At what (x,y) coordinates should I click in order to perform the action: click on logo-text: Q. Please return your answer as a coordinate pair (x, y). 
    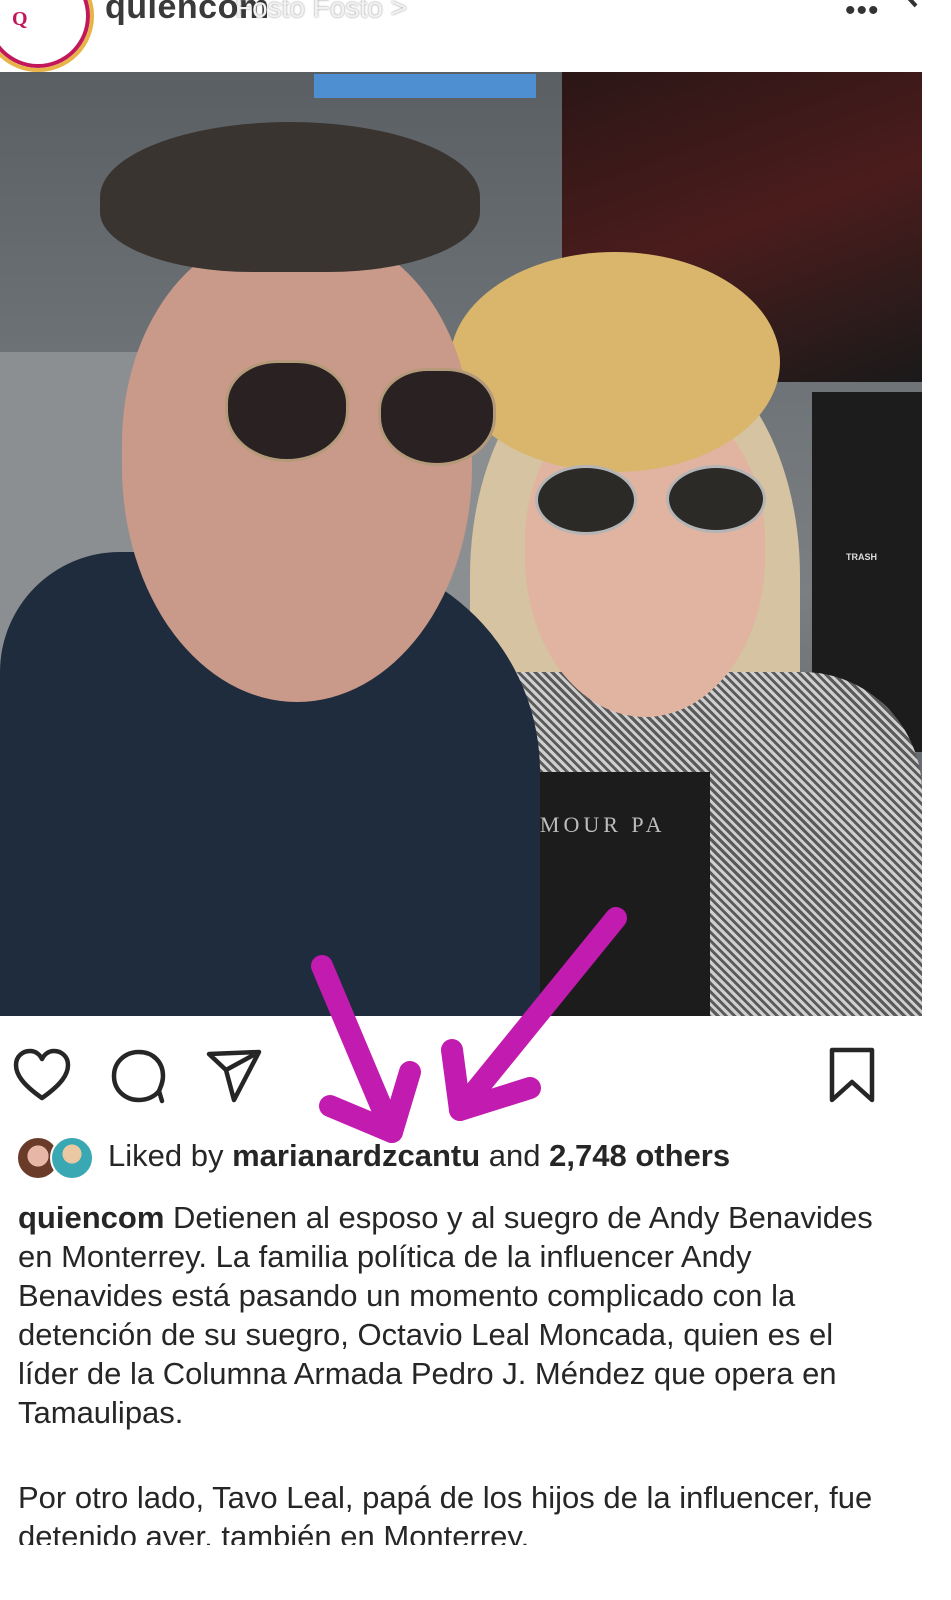
    Looking at the image, I should click on (20, 19).